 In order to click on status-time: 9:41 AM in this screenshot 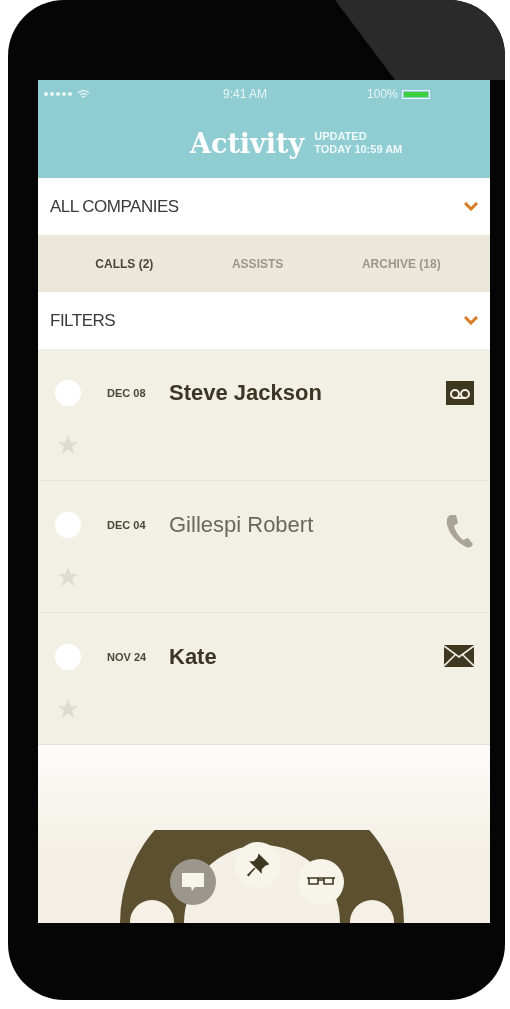, I will do `click(245, 94)`.